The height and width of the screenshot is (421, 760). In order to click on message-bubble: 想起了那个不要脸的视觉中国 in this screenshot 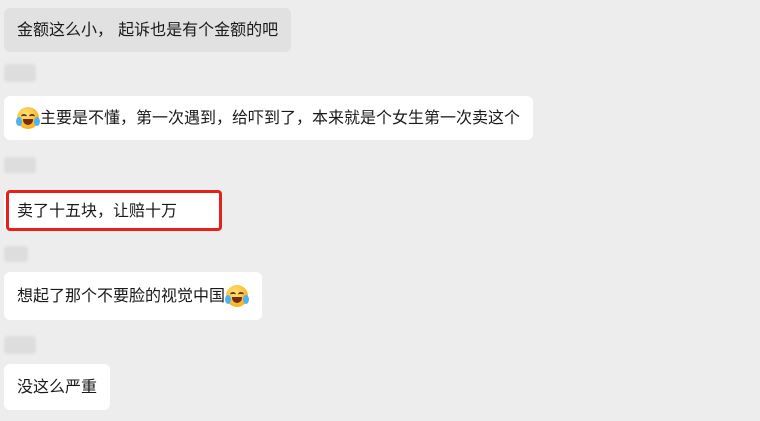, I will do `click(133, 296)`.